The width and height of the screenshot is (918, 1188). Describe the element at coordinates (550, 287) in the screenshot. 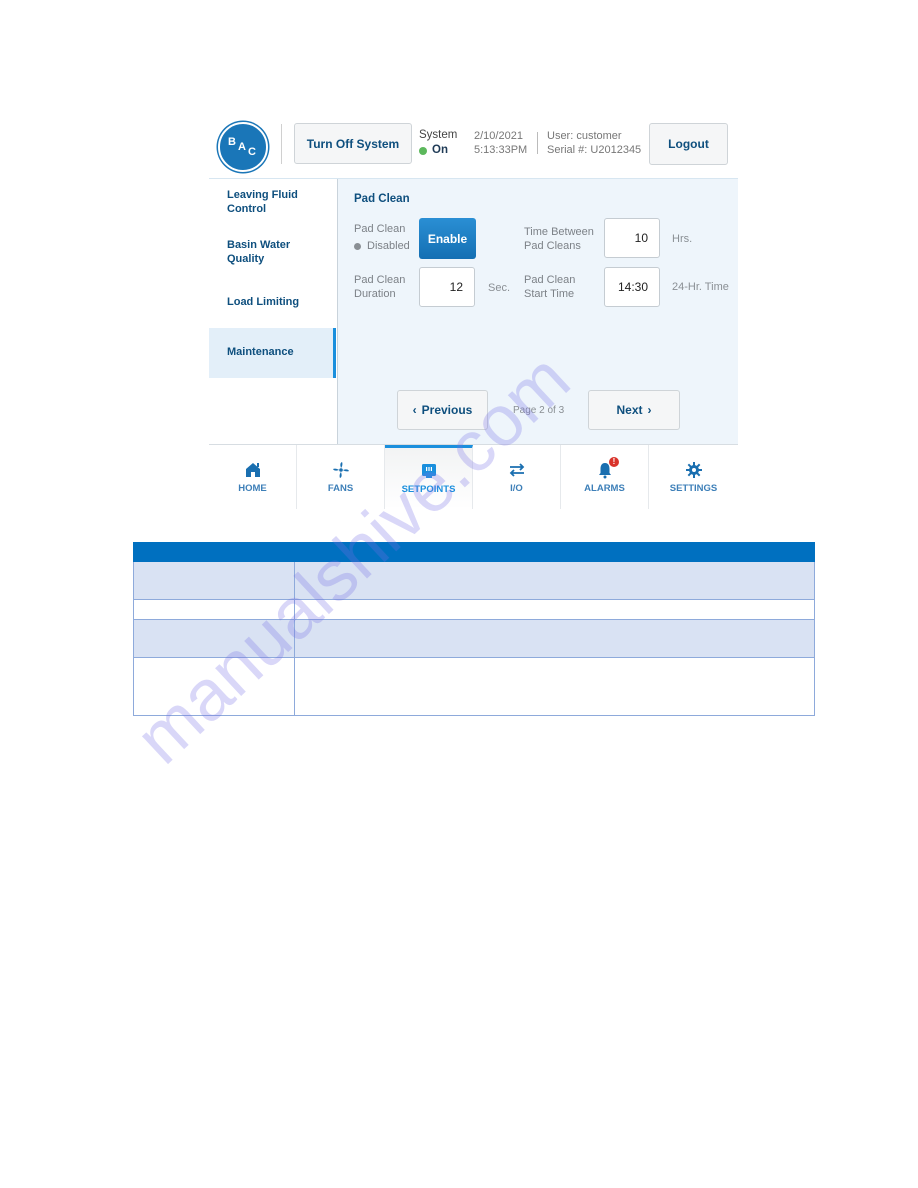

I see `start-time-label: Pad Clean Start Time` at that location.